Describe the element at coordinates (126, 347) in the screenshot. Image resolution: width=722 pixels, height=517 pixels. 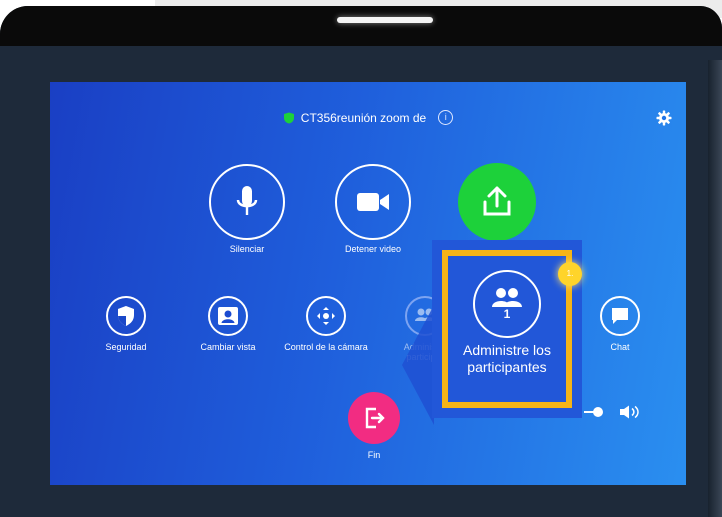
I see `security-label: Seguridad` at that location.